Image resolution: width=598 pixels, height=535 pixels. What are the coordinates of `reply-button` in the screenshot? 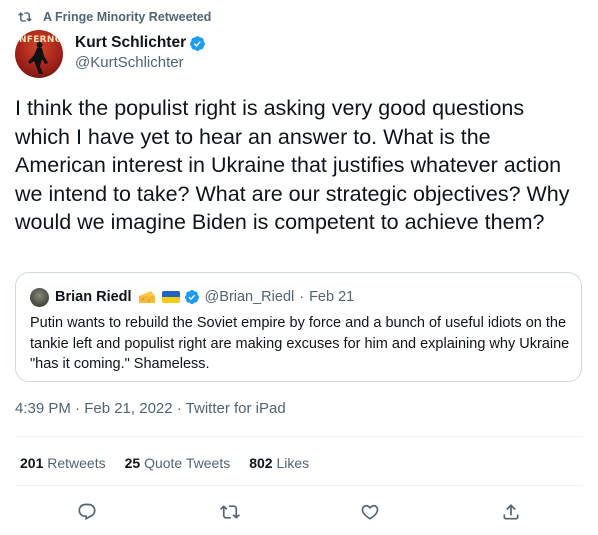 It's located at (87, 512).